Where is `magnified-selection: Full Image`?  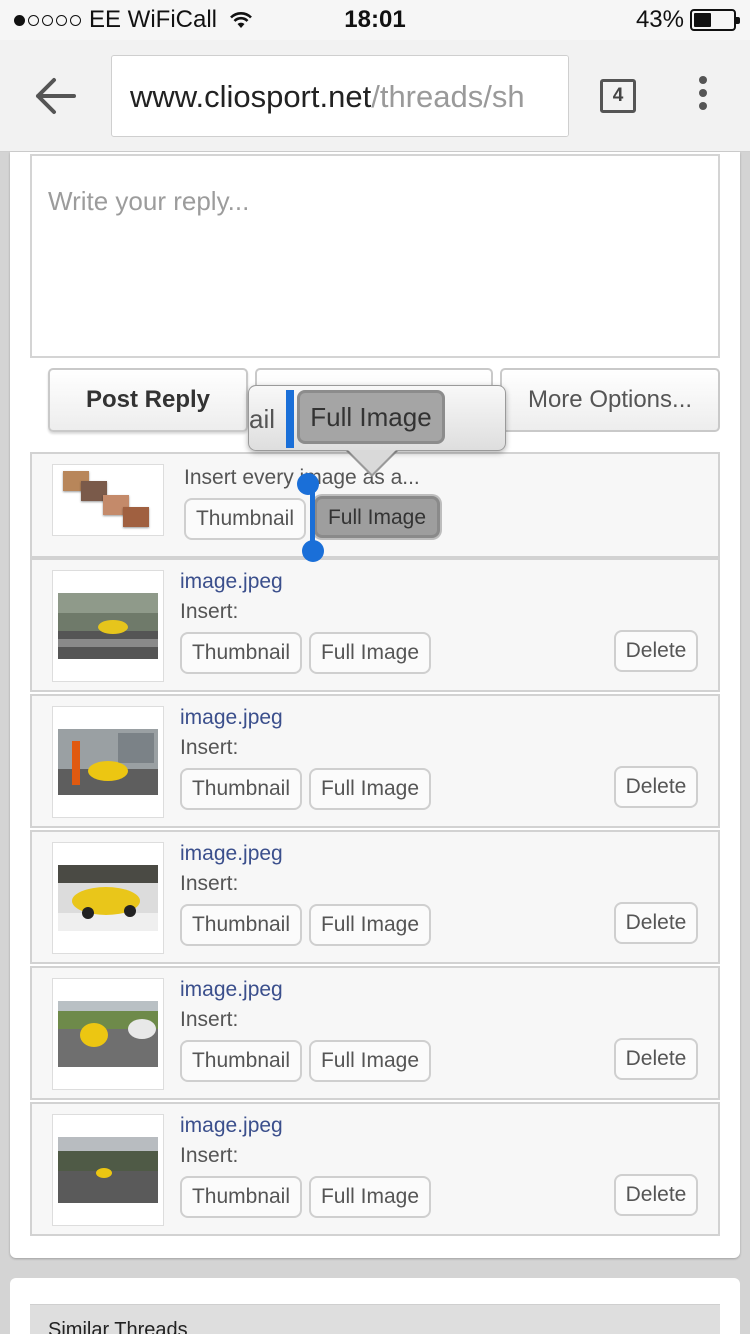
magnified-selection: Full Image is located at coordinates (371, 417).